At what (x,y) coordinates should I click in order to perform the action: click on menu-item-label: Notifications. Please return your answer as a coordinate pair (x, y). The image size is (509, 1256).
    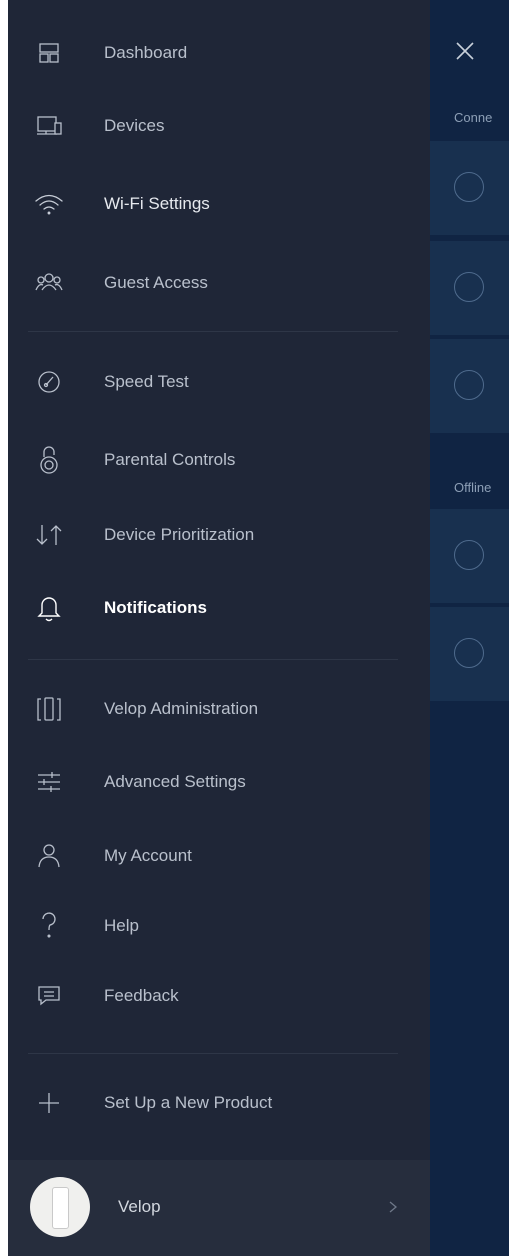
    Looking at the image, I should click on (155, 607).